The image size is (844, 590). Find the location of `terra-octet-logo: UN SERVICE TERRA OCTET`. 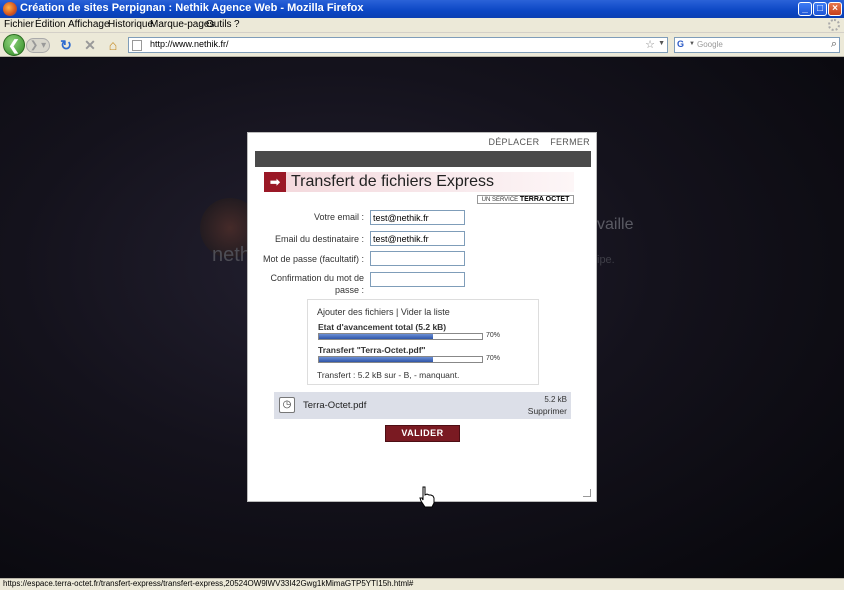

terra-octet-logo: UN SERVICE TERRA OCTET is located at coordinates (525, 199).